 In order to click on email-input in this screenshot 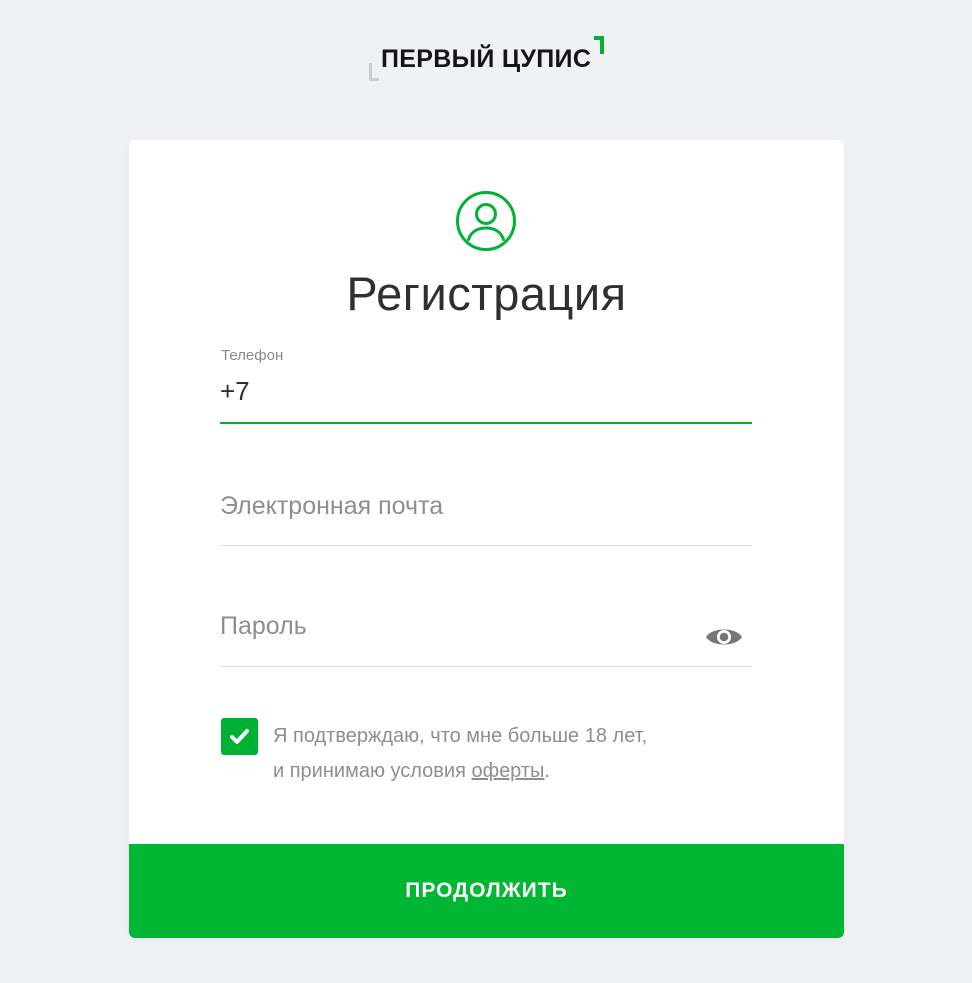, I will do `click(450, 506)`.